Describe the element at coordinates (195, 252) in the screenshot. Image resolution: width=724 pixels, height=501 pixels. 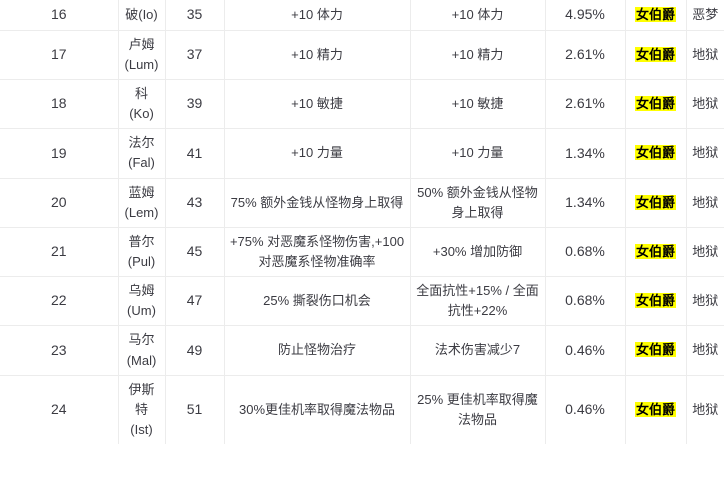
I see `required-level-cell: 45` at that location.